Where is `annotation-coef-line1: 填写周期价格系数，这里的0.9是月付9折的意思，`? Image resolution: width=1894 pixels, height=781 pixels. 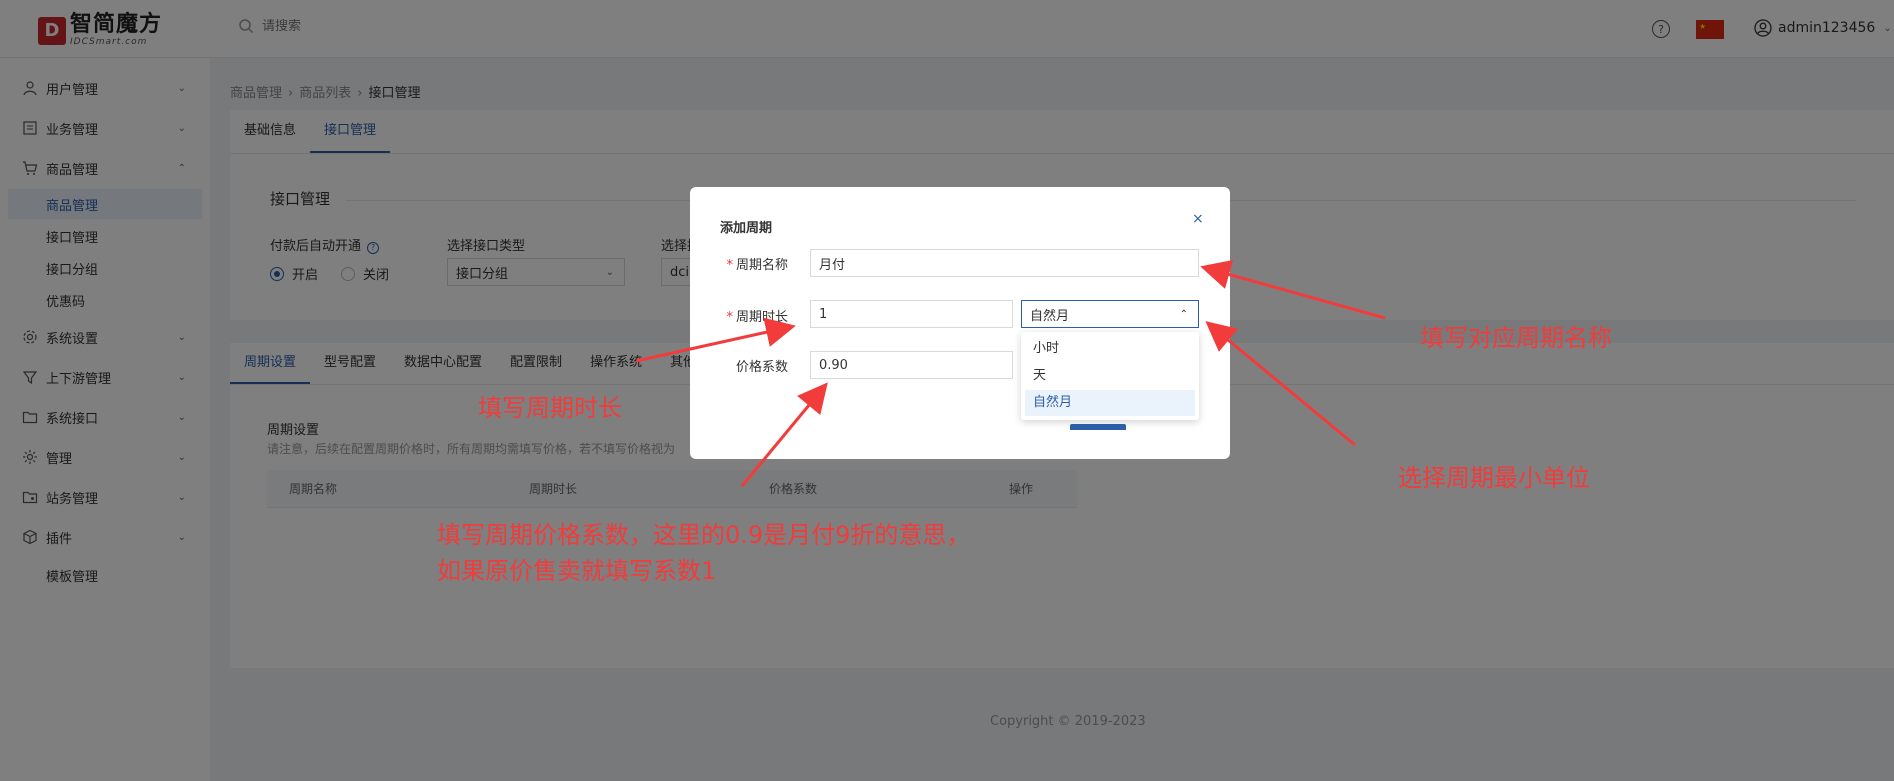 annotation-coef-line1: 填写周期价格系数，这里的0.9是月付9折的意思， is located at coordinates (704, 535).